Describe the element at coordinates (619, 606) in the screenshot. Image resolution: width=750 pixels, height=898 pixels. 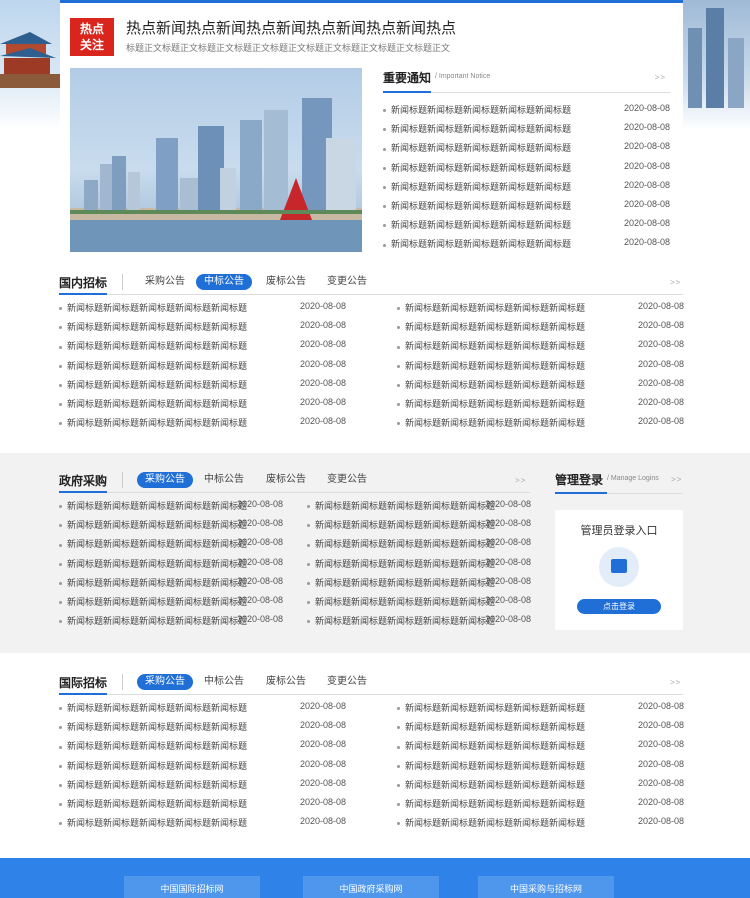
I see `login-button: 点击登录` at that location.